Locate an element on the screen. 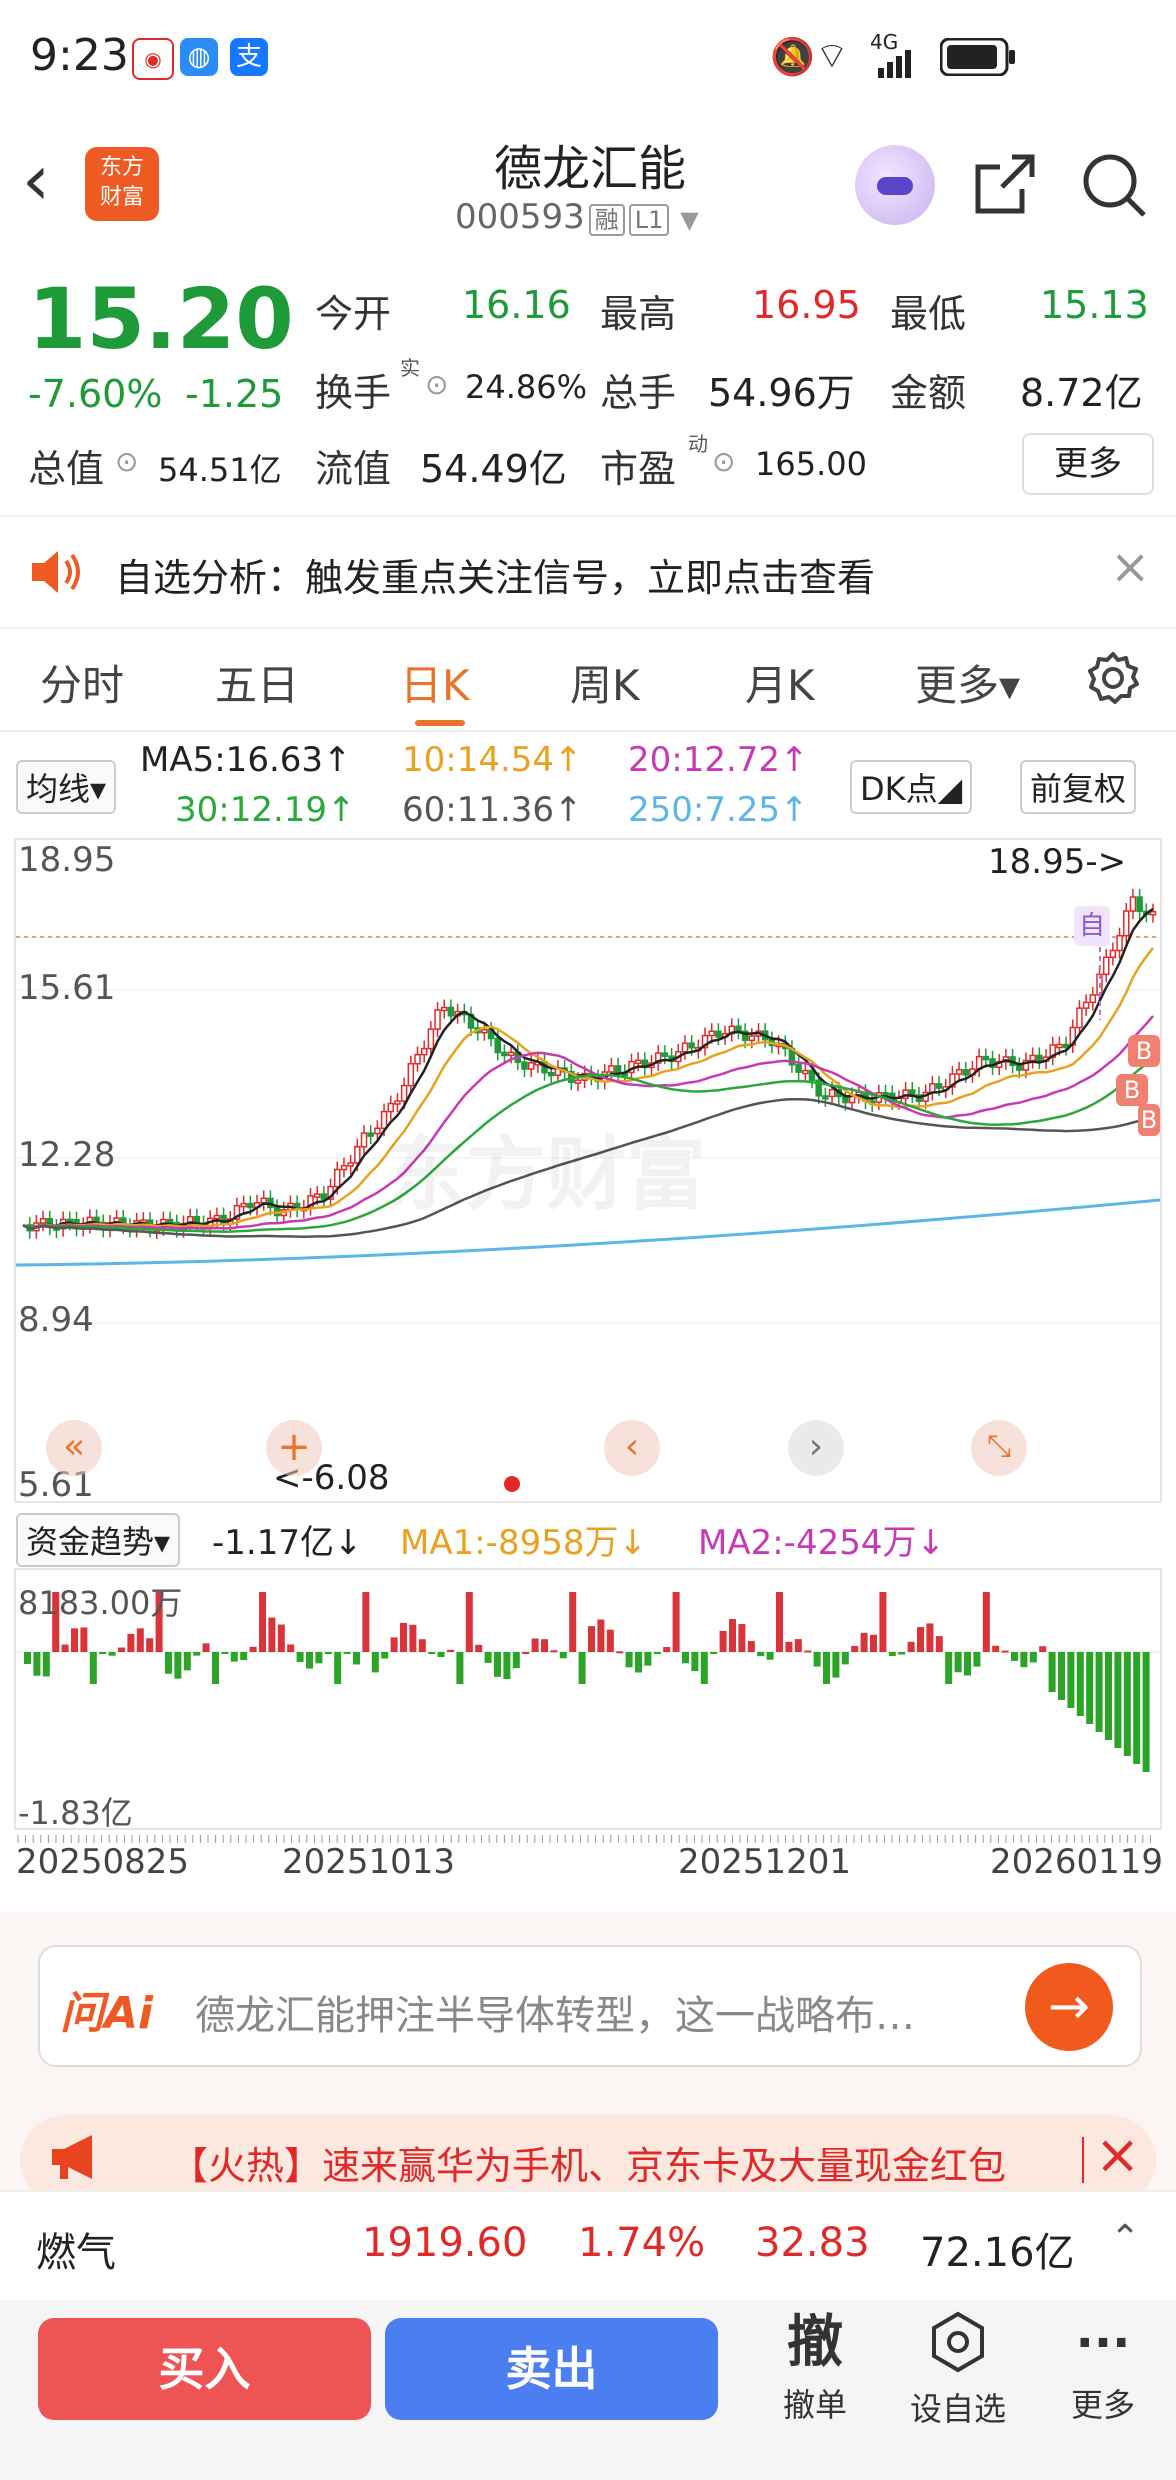 This screenshot has height=2480, width=1176. date-label: 20251013 is located at coordinates (369, 1862).